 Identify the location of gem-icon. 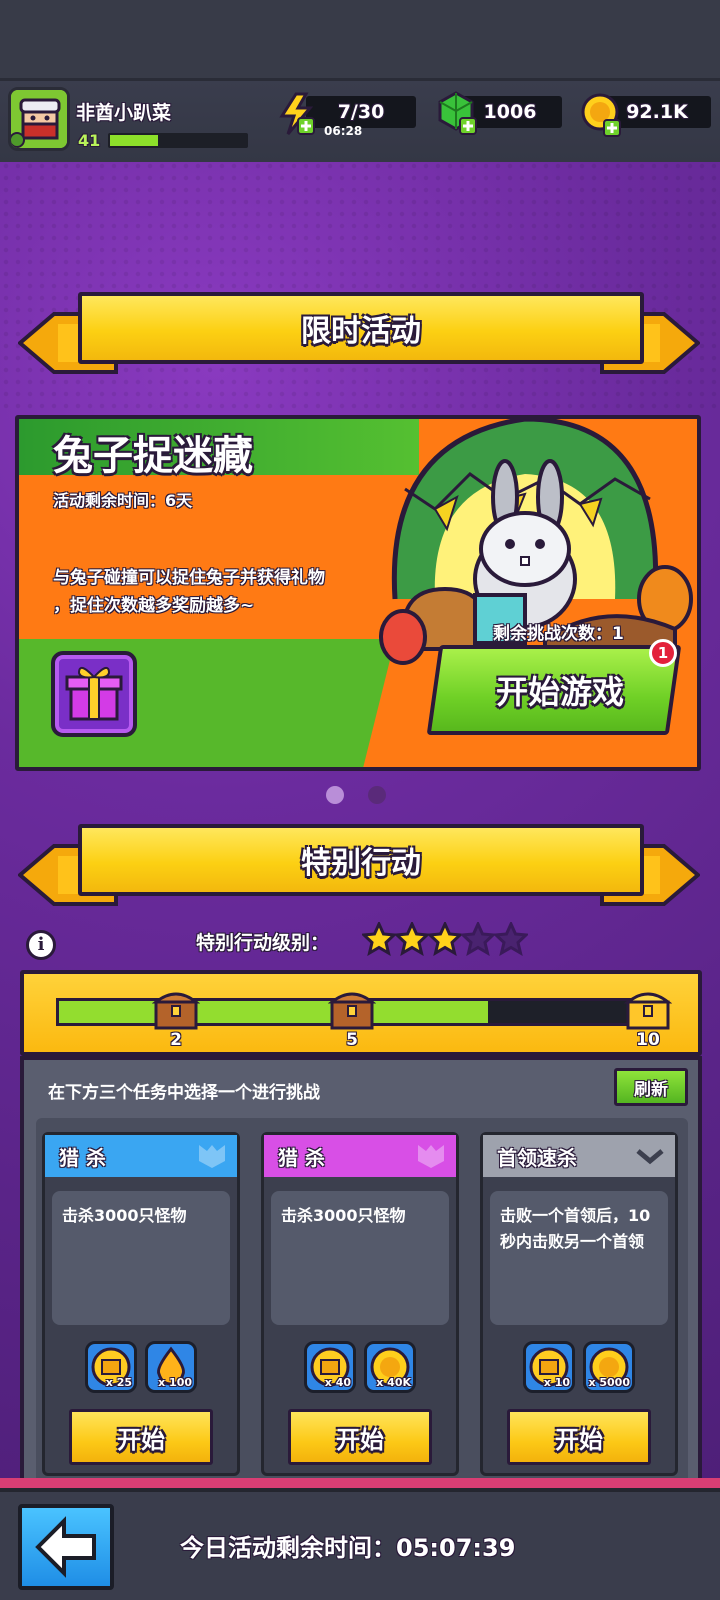
(458, 113).